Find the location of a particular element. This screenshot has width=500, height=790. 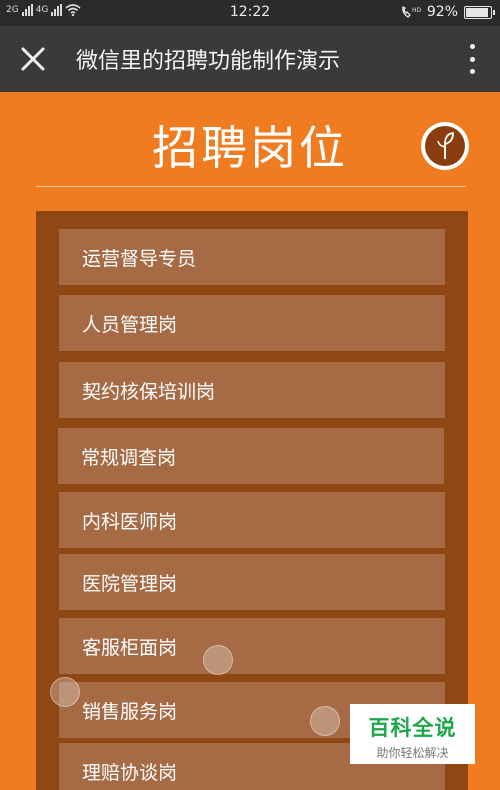

job-item-label: 契约核保培训岗 is located at coordinates (149, 391).